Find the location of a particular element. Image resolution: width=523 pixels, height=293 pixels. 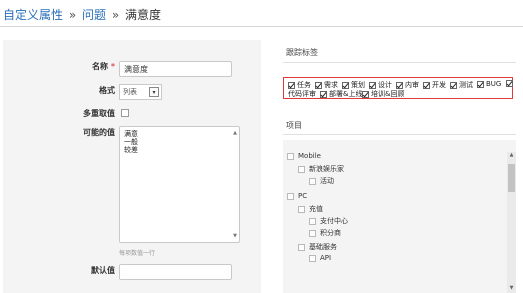

breadcrumb: 自定义属性 » 问题 » 满意度 is located at coordinates (82, 14).